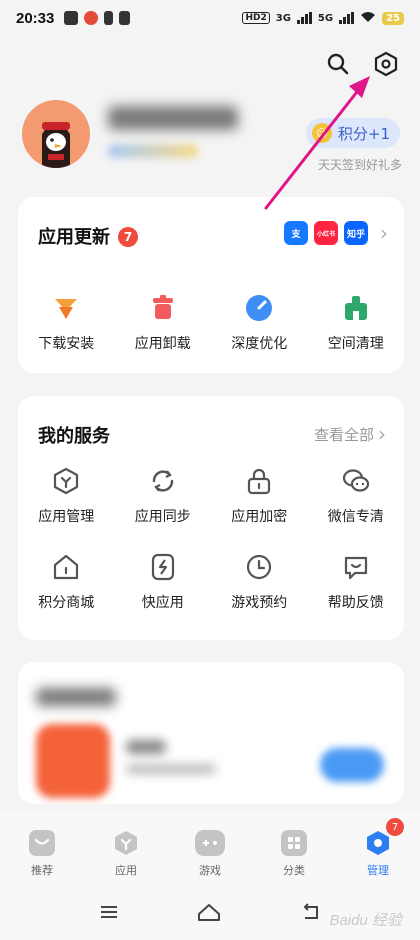  What do you see at coordinates (294, 870) in the screenshot?
I see `nav-label: 分类` at bounding box center [294, 870].